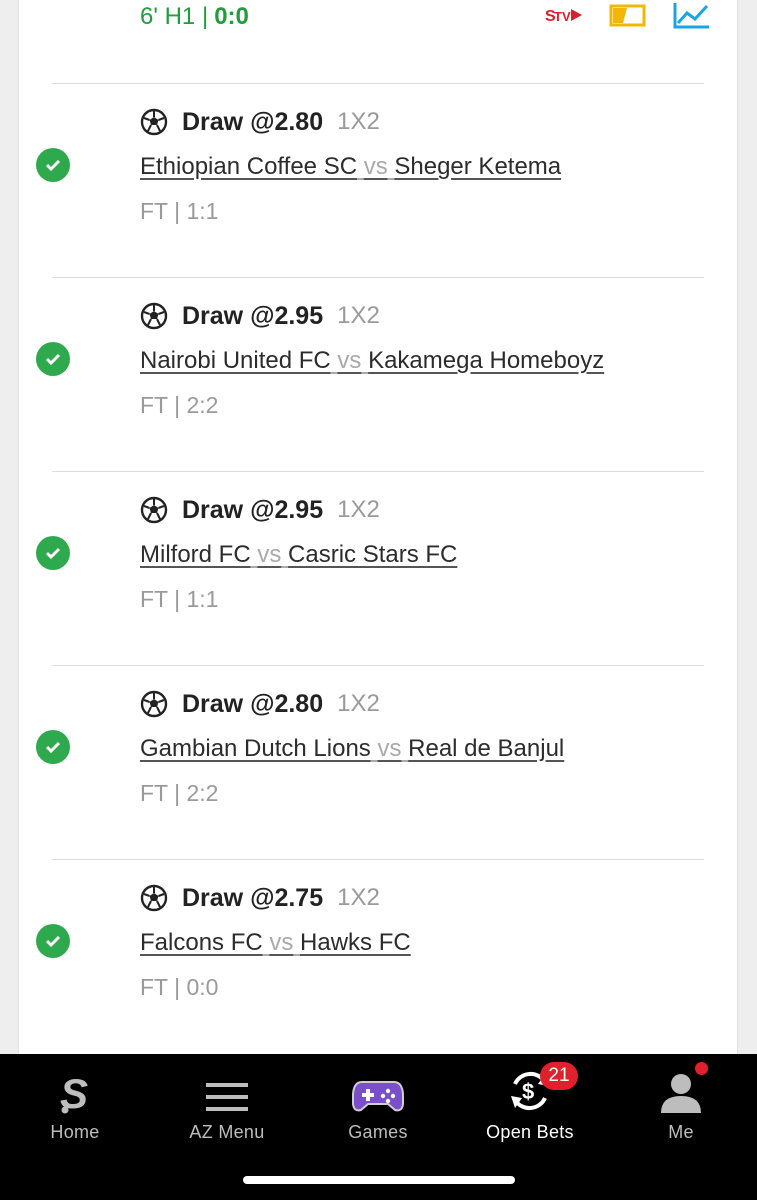 The image size is (757, 1200). I want to click on live-score: 0:0, so click(231, 16).